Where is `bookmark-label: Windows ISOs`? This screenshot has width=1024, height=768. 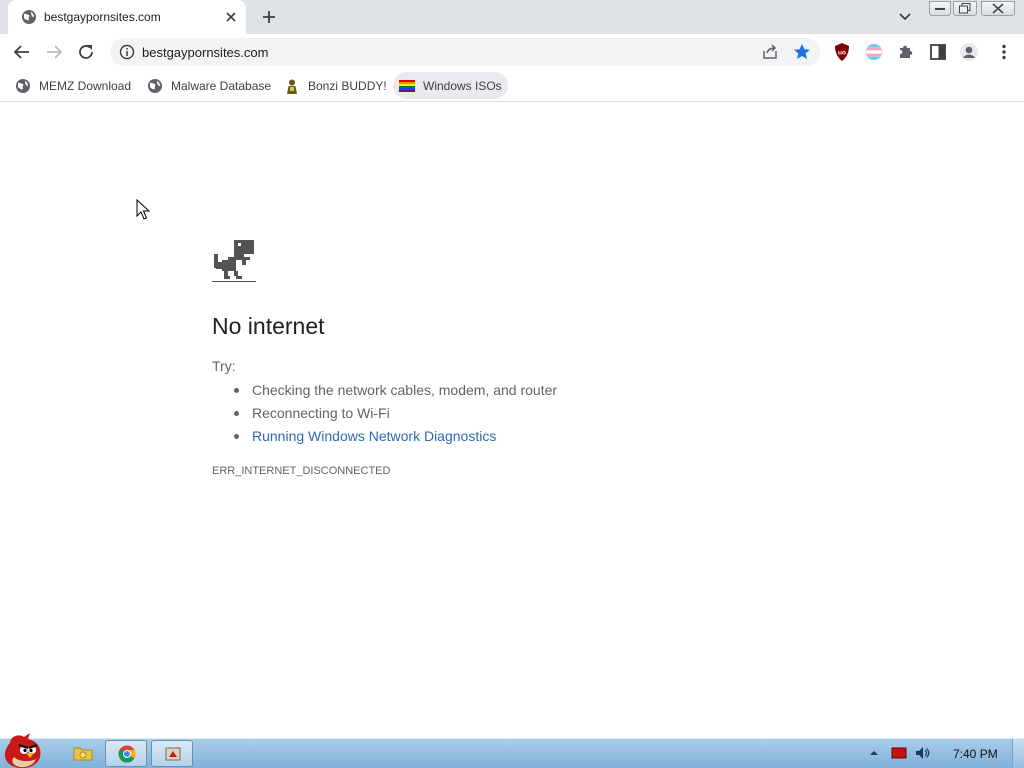
bookmark-label: Windows ISOs is located at coordinates (462, 85).